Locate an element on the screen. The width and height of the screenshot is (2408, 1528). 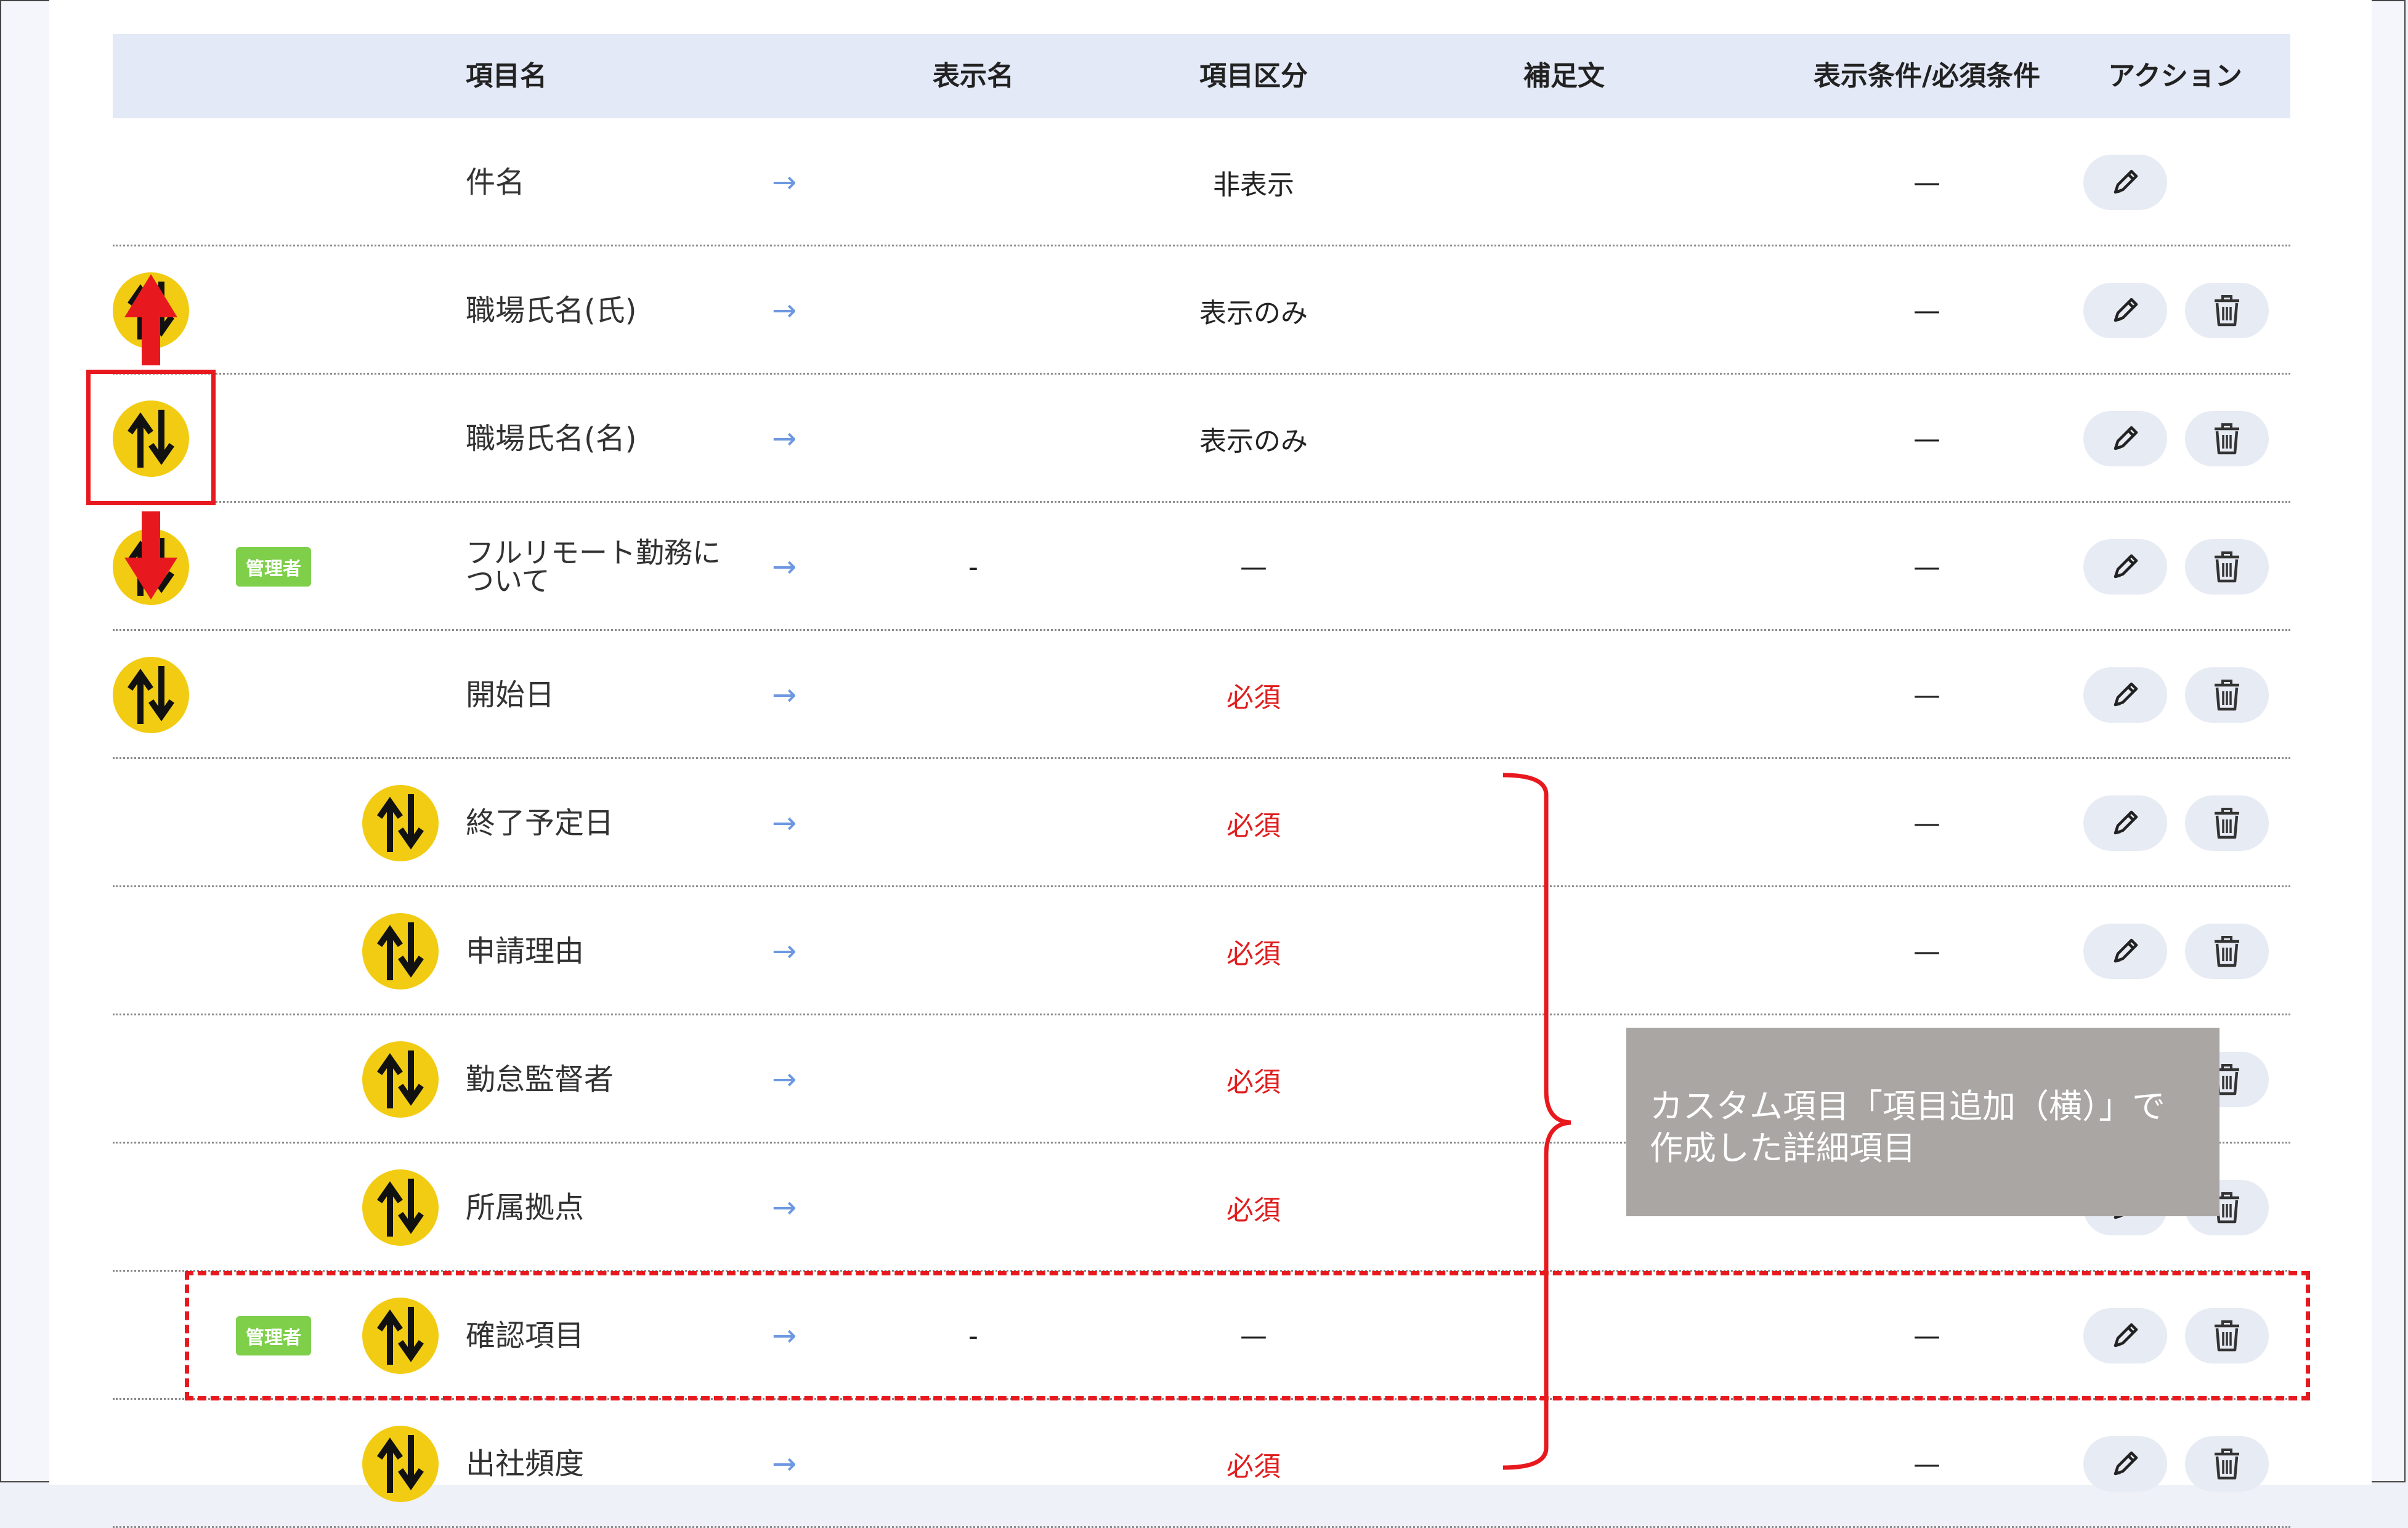
item-name-cell: 開始日 is located at coordinates (510, 695).